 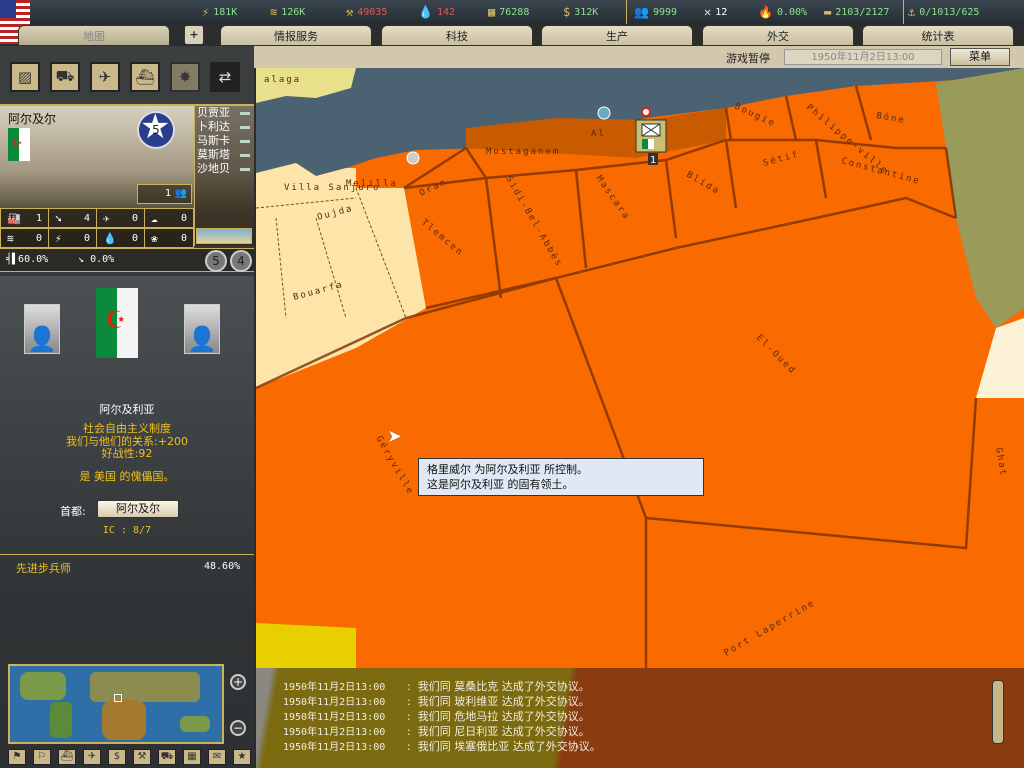 What do you see at coordinates (716, 12) in the screenshot?
I see `diplomacy-resource: ✕ 12` at bounding box center [716, 12].